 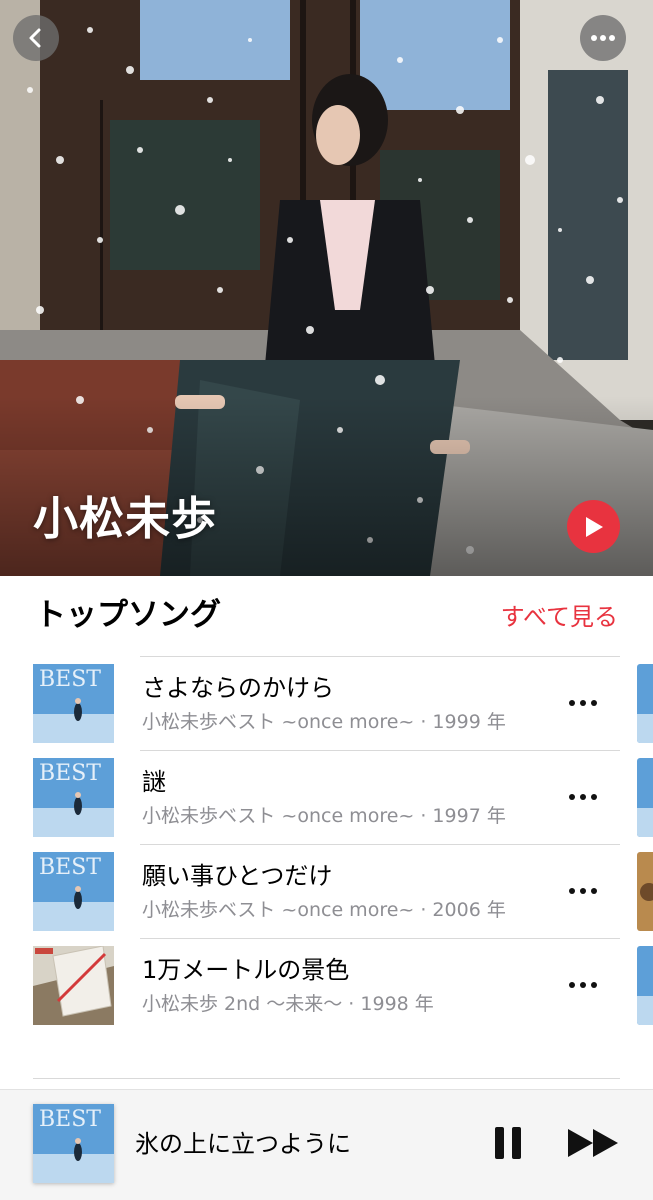 I want to click on fast-forward-icon, so click(x=593, y=1143).